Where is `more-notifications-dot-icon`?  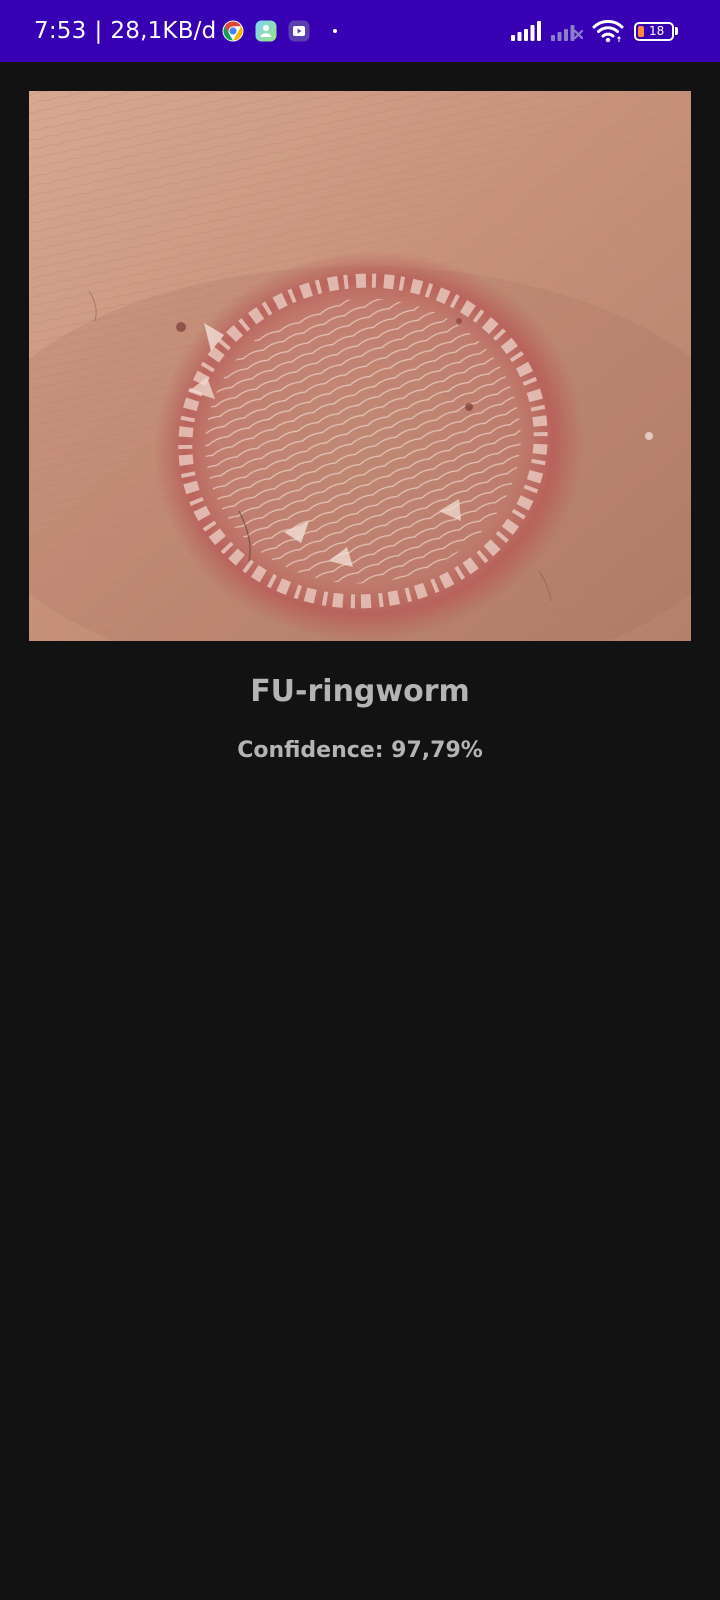
more-notifications-dot-icon is located at coordinates (335, 31).